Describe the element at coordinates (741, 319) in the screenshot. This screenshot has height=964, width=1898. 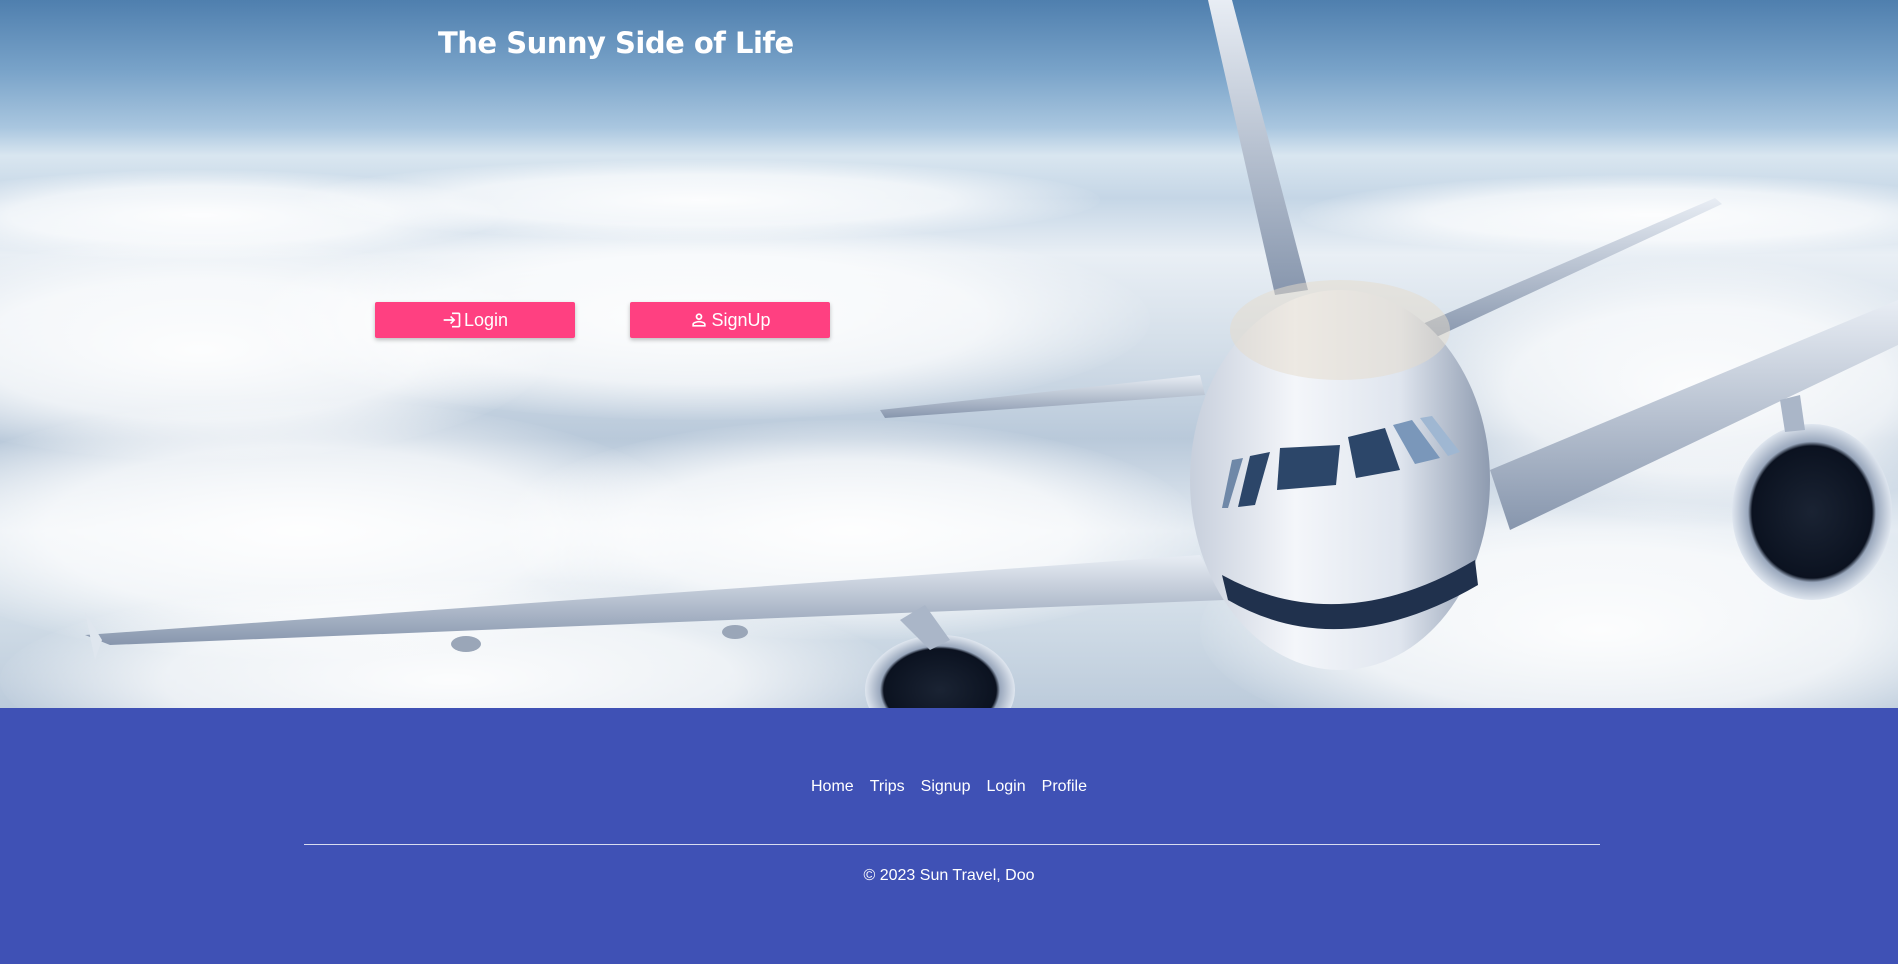
I see `signup-button-label: SignUp` at that location.